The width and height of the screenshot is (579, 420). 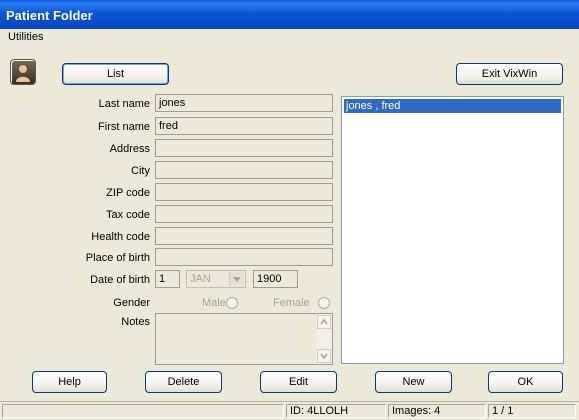 I want to click on last-name-label: Last name, so click(x=124, y=104).